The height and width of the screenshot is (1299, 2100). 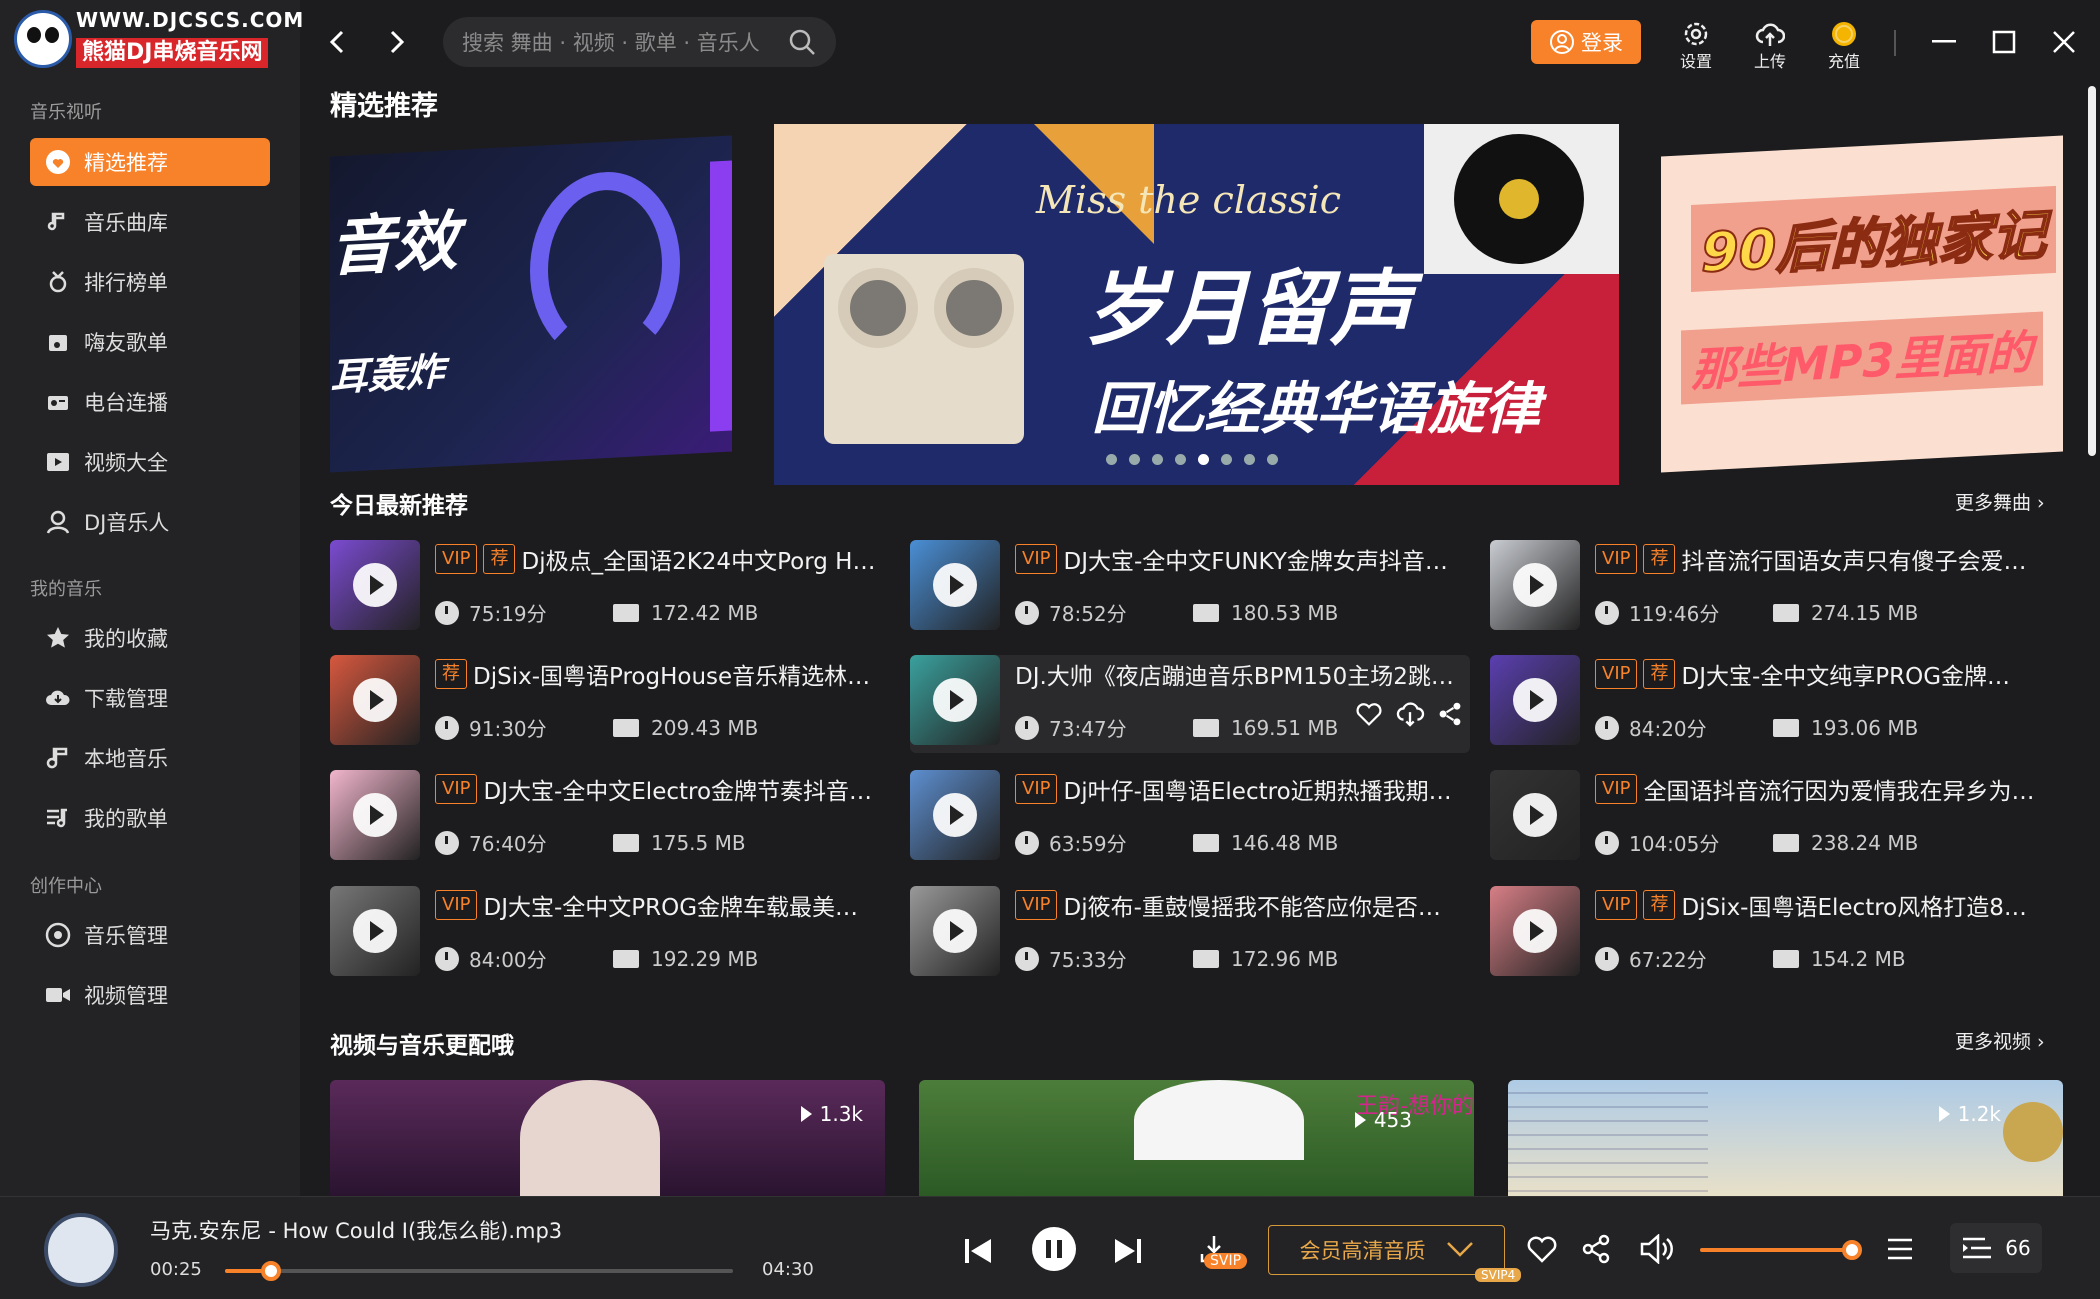 What do you see at coordinates (2000, 1040) in the screenshot?
I see `more-videos-link: 更多视频 ›` at bounding box center [2000, 1040].